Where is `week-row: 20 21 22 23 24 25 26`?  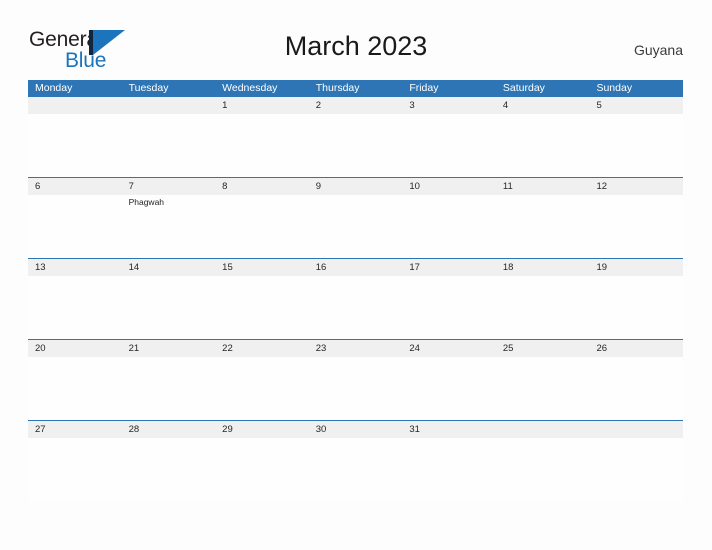 week-row: 20 21 22 23 24 25 26 is located at coordinates (355, 379).